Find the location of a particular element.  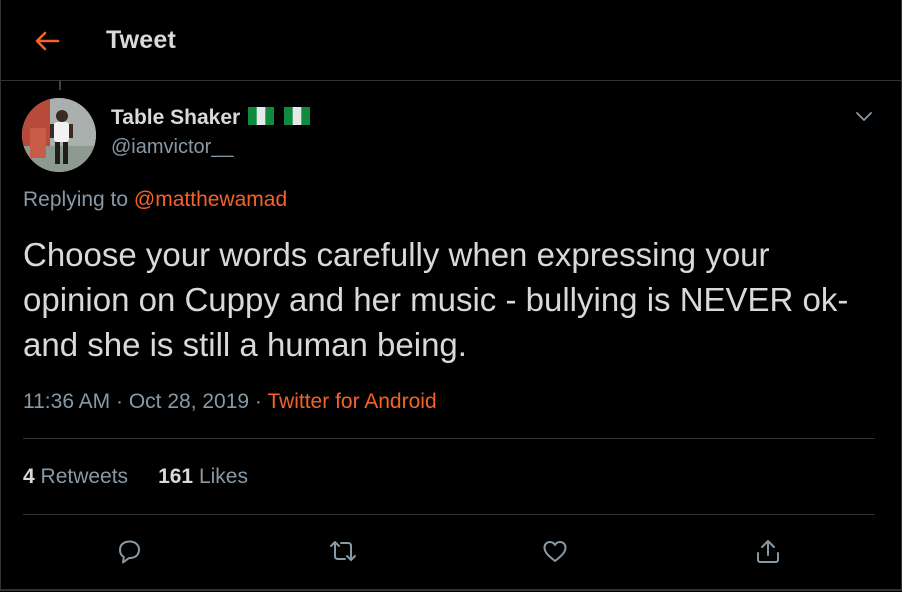

retweet-icon is located at coordinates (343, 551).